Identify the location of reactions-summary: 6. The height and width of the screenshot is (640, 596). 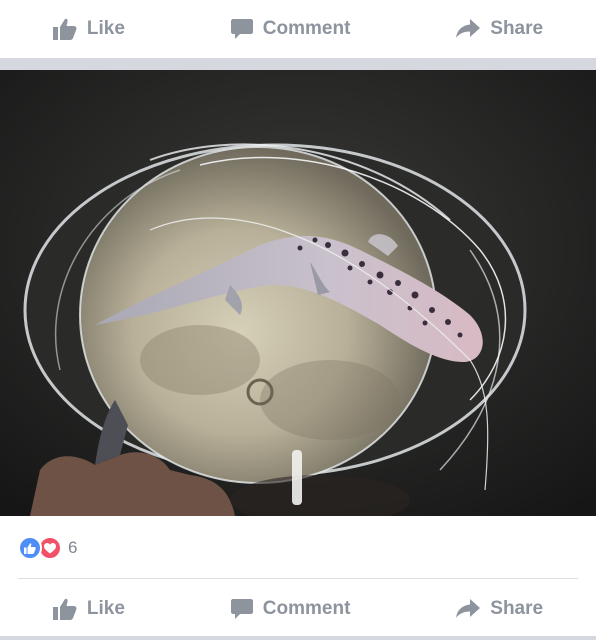
(47, 548).